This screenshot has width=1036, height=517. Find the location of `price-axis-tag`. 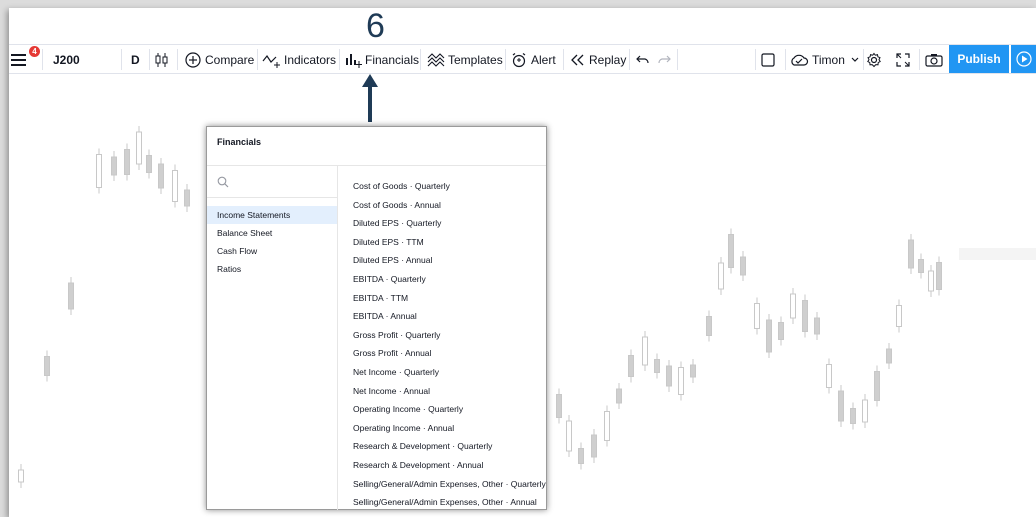

price-axis-tag is located at coordinates (997, 254).